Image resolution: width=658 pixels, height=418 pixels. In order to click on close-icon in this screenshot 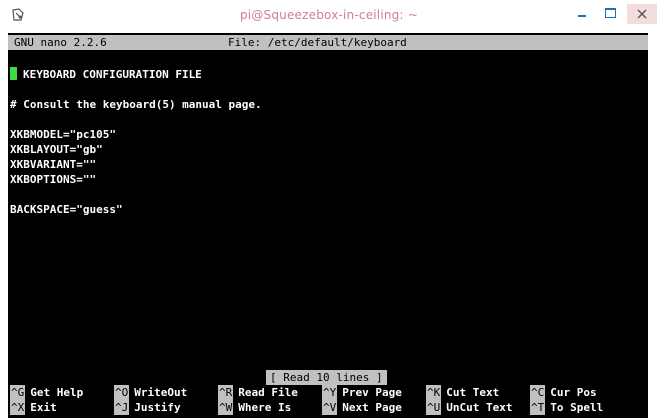, I will do `click(642, 14)`.